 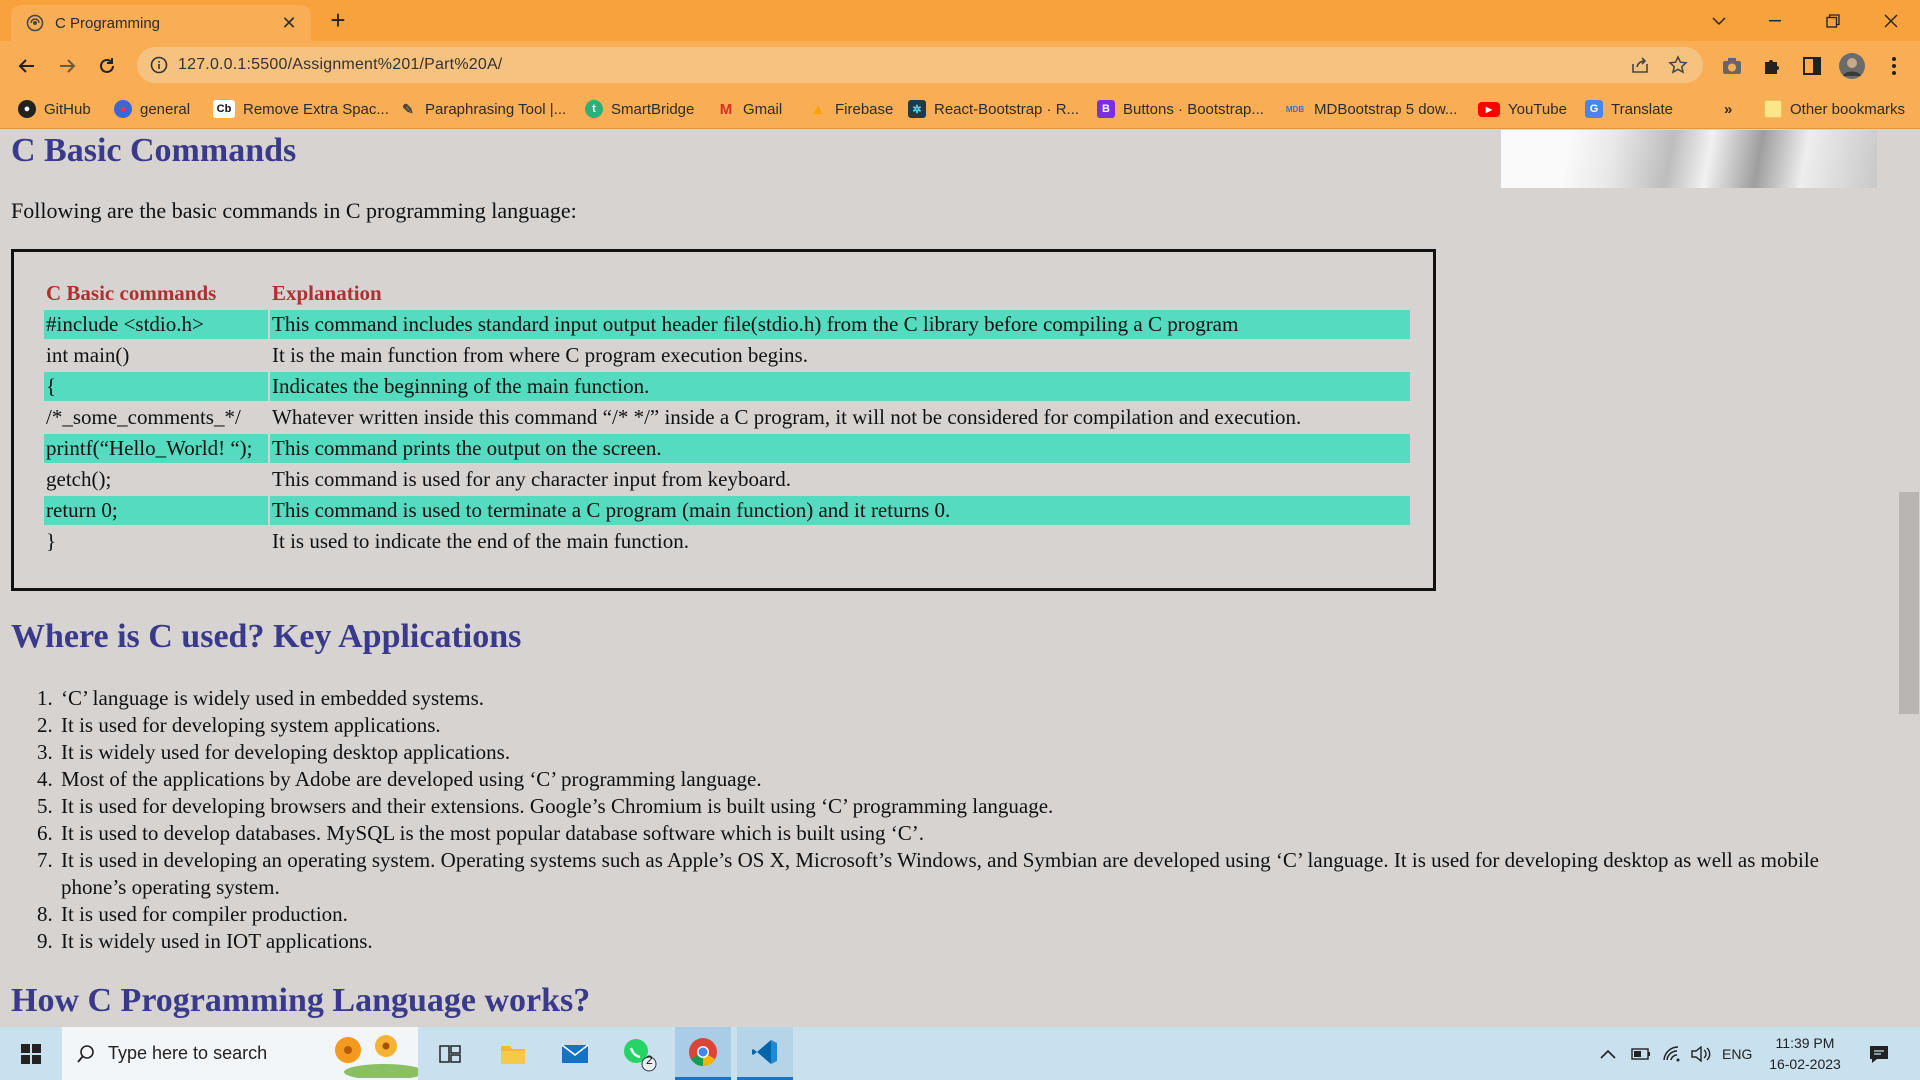 What do you see at coordinates (639, 109) in the screenshot?
I see `bookmark-smartbridge: t SmartBridge` at bounding box center [639, 109].